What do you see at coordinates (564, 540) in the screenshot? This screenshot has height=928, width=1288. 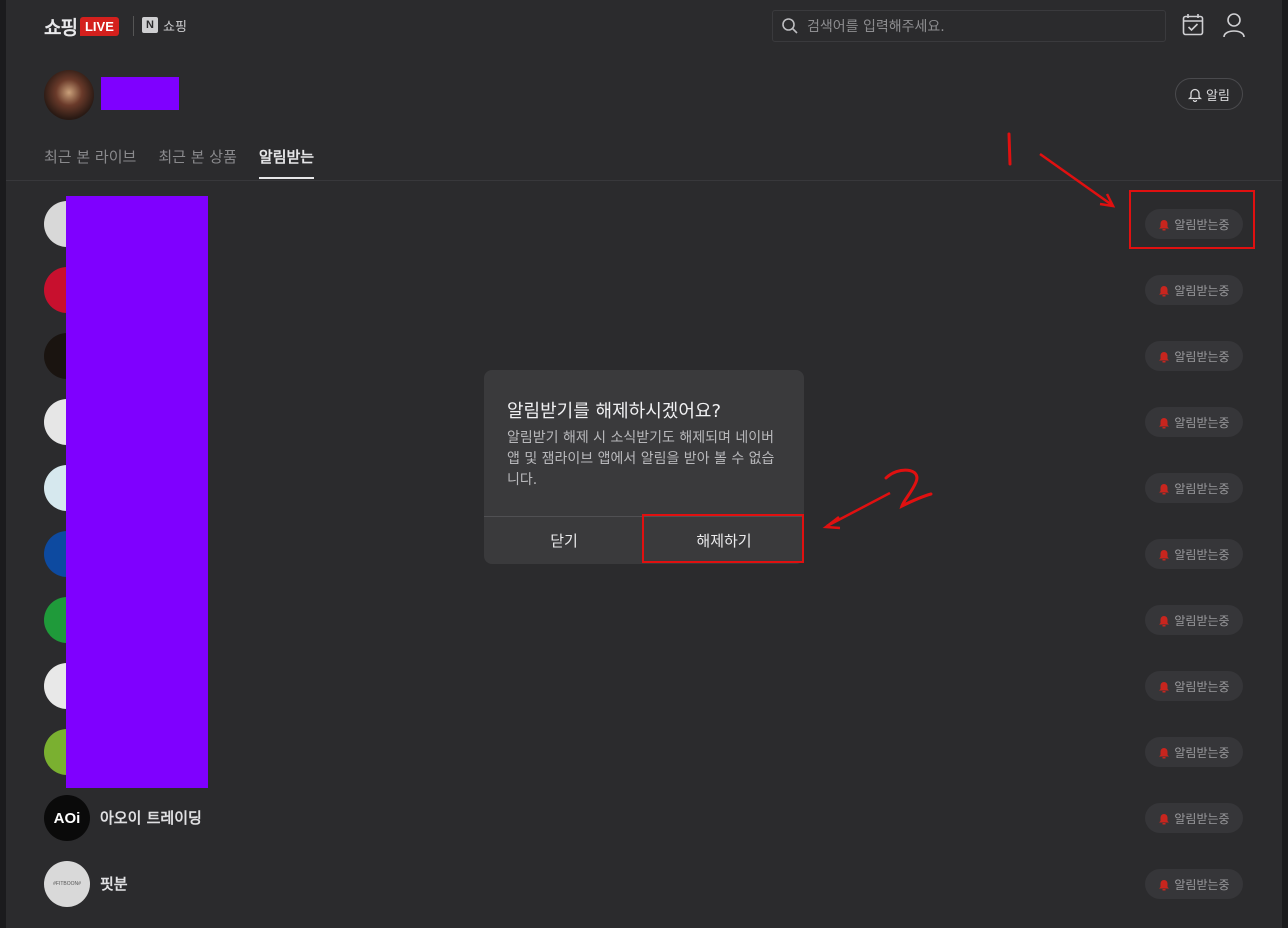 I see `close-button: 닫기` at bounding box center [564, 540].